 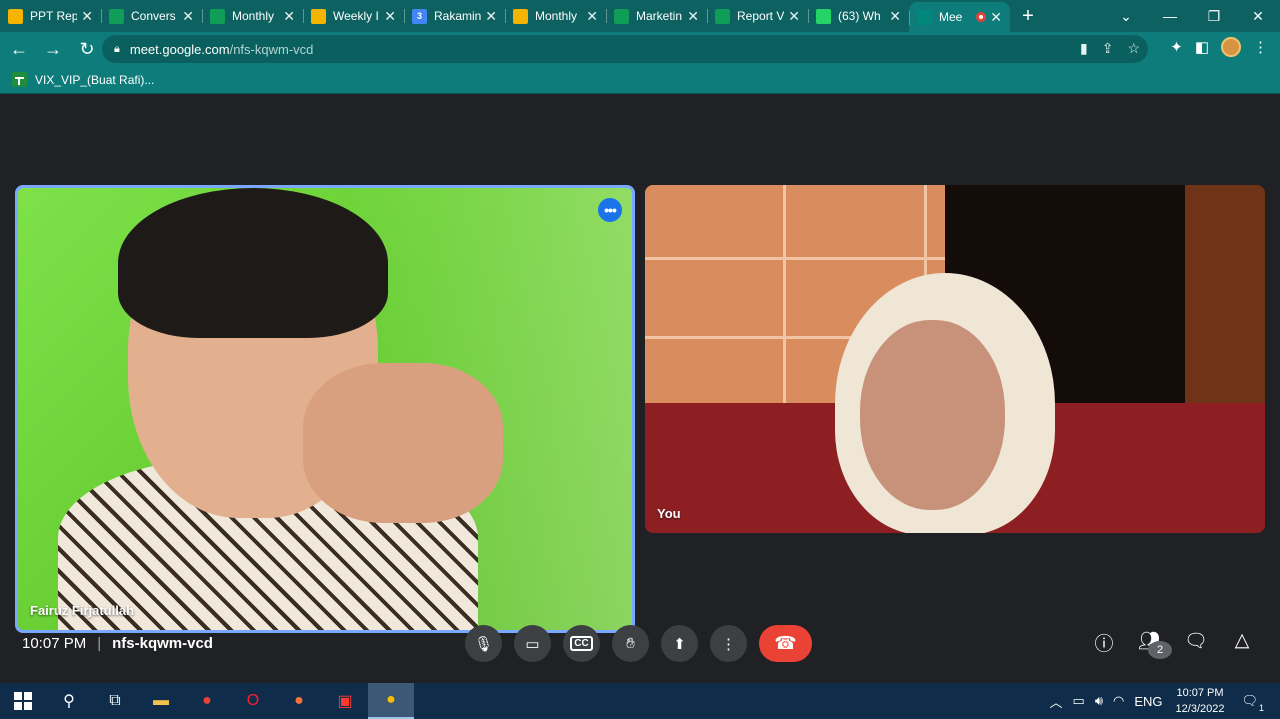 I want to click on more-options-button: ⋮, so click(x=728, y=643).